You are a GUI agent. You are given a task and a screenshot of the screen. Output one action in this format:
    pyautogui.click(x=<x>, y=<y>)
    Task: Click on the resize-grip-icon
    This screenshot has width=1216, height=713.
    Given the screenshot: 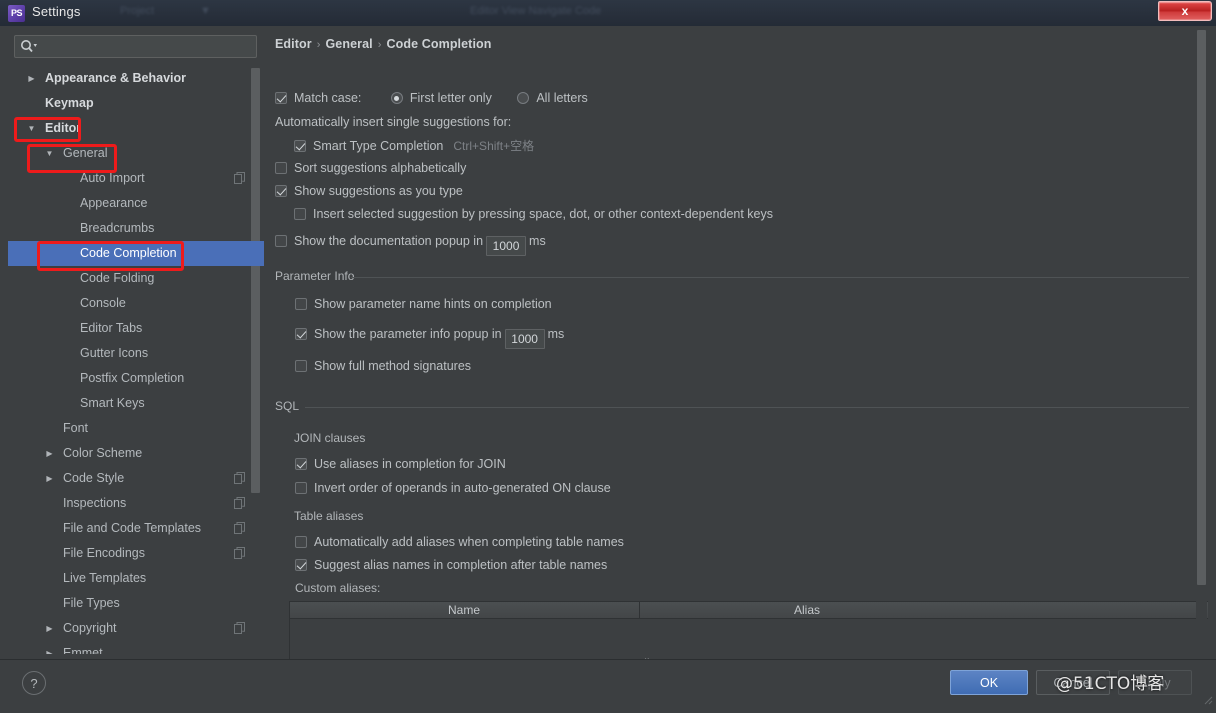 What is the action you would take?
    pyautogui.click(x=1207, y=699)
    